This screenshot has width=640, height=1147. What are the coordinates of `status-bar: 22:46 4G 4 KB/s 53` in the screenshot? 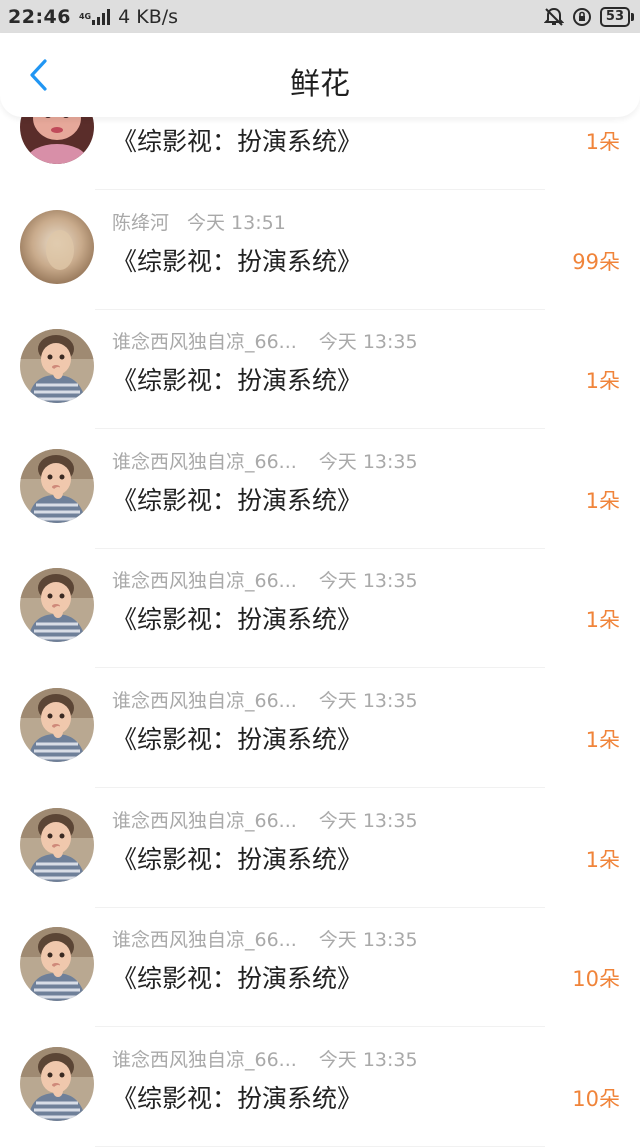 It's located at (320, 16).